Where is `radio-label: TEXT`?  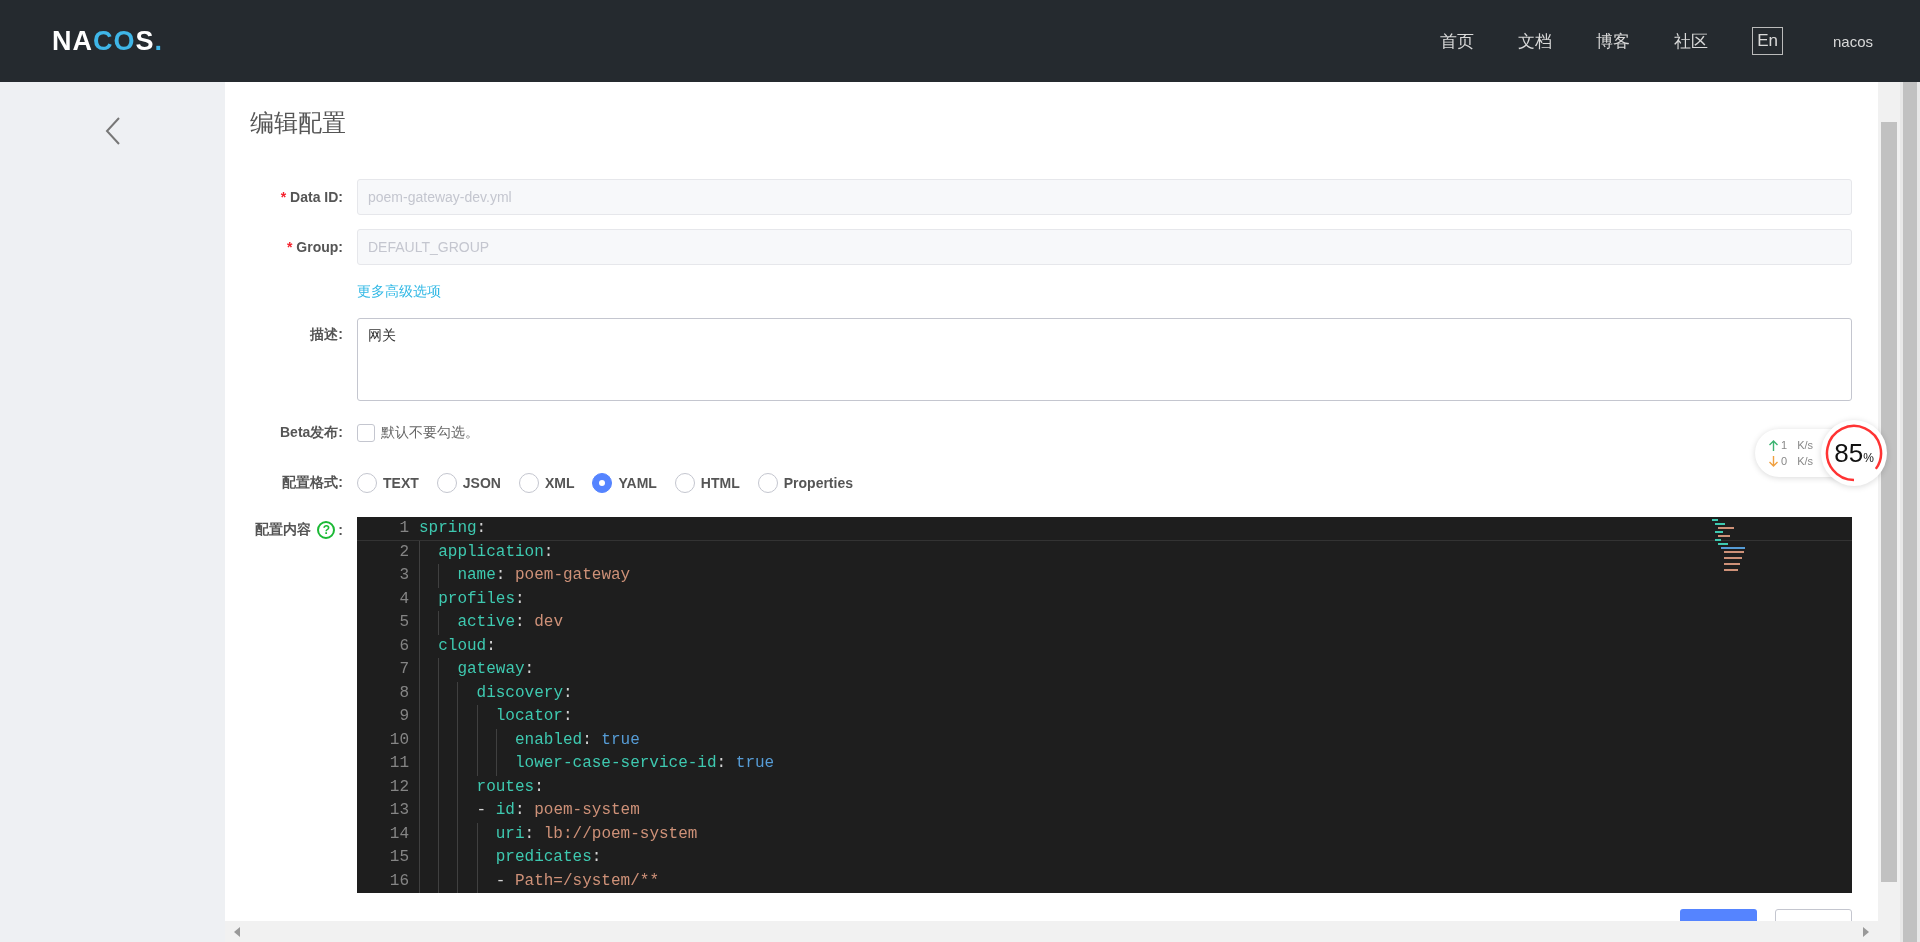
radio-label: TEXT is located at coordinates (401, 483).